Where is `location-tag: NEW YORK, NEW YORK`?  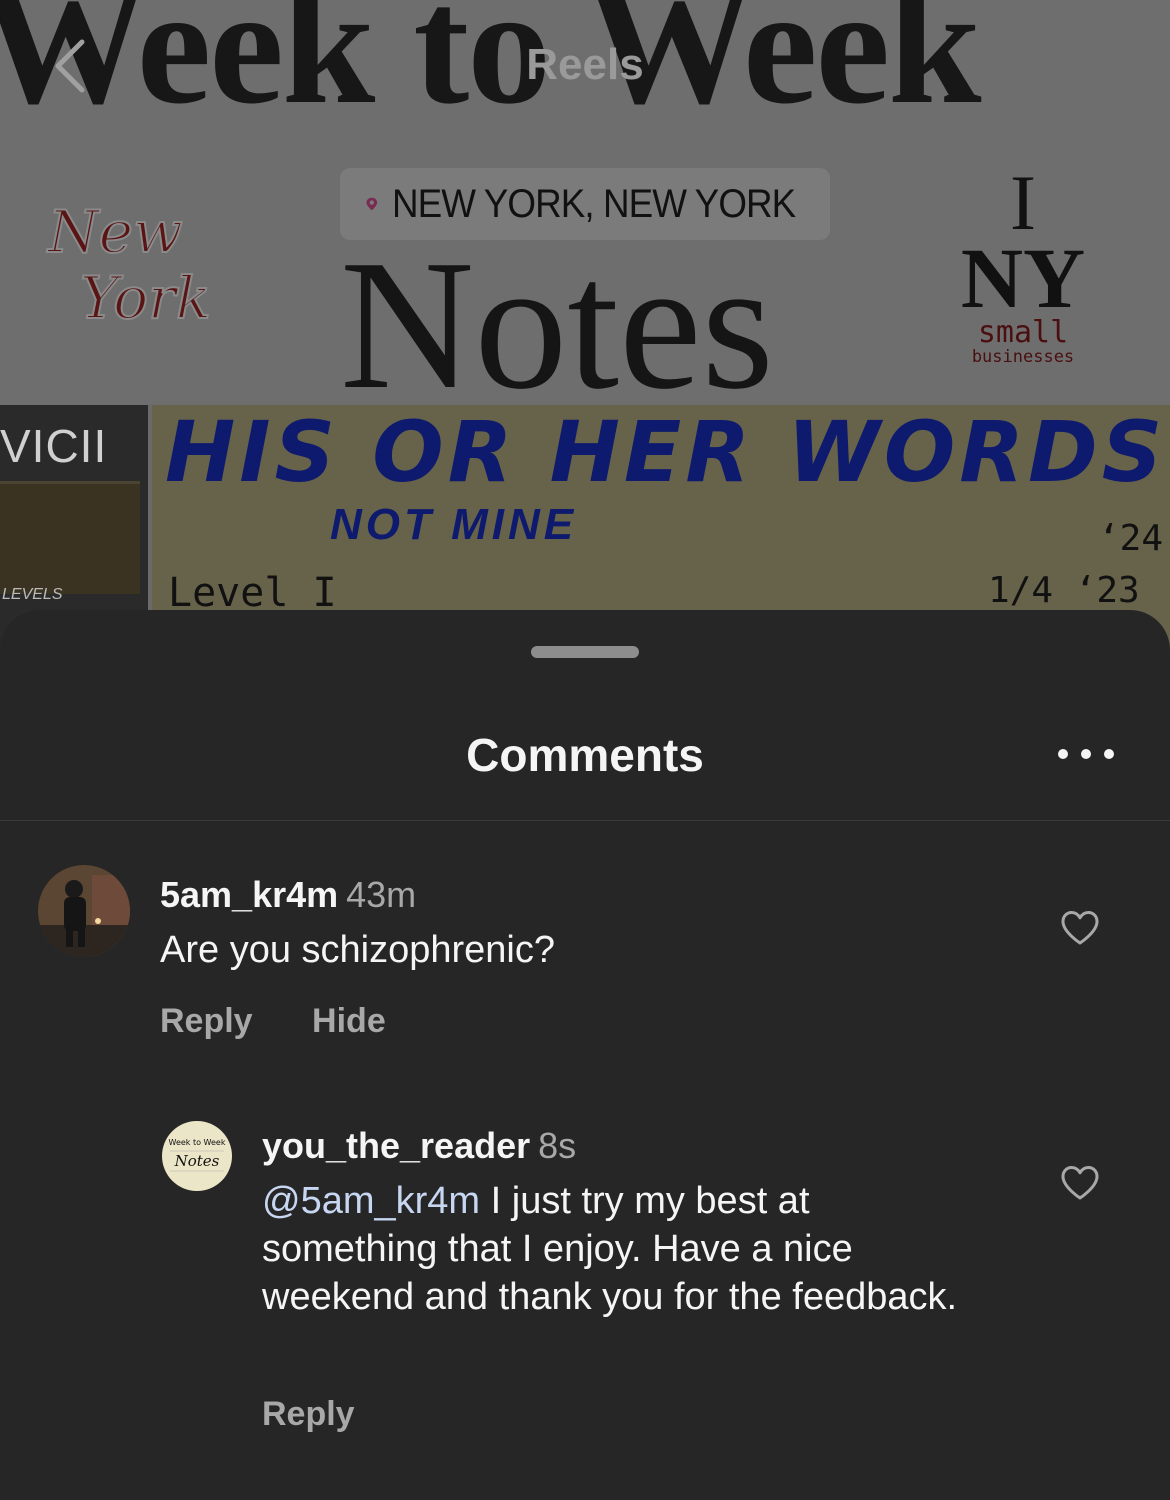
location-tag: NEW YORK, NEW YORK is located at coordinates (585, 204).